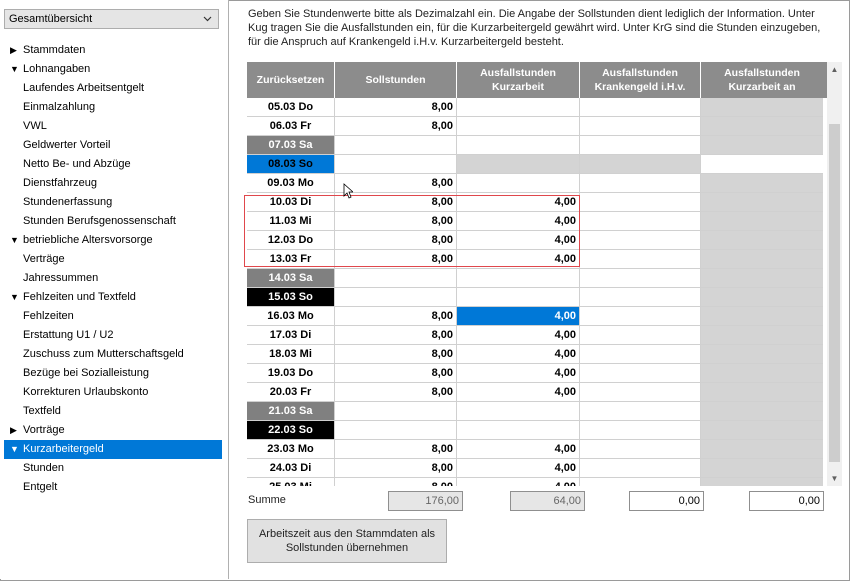 This screenshot has width=850, height=581. Describe the element at coordinates (113, 392) in the screenshot. I see `sidebar-item: Korrekturen Urlaubskonto` at that location.